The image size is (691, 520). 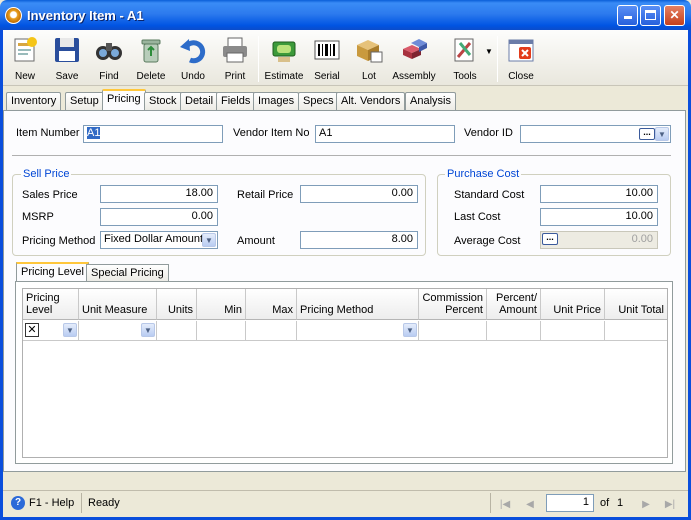 I want to click on maximize-icon, so click(x=650, y=15).